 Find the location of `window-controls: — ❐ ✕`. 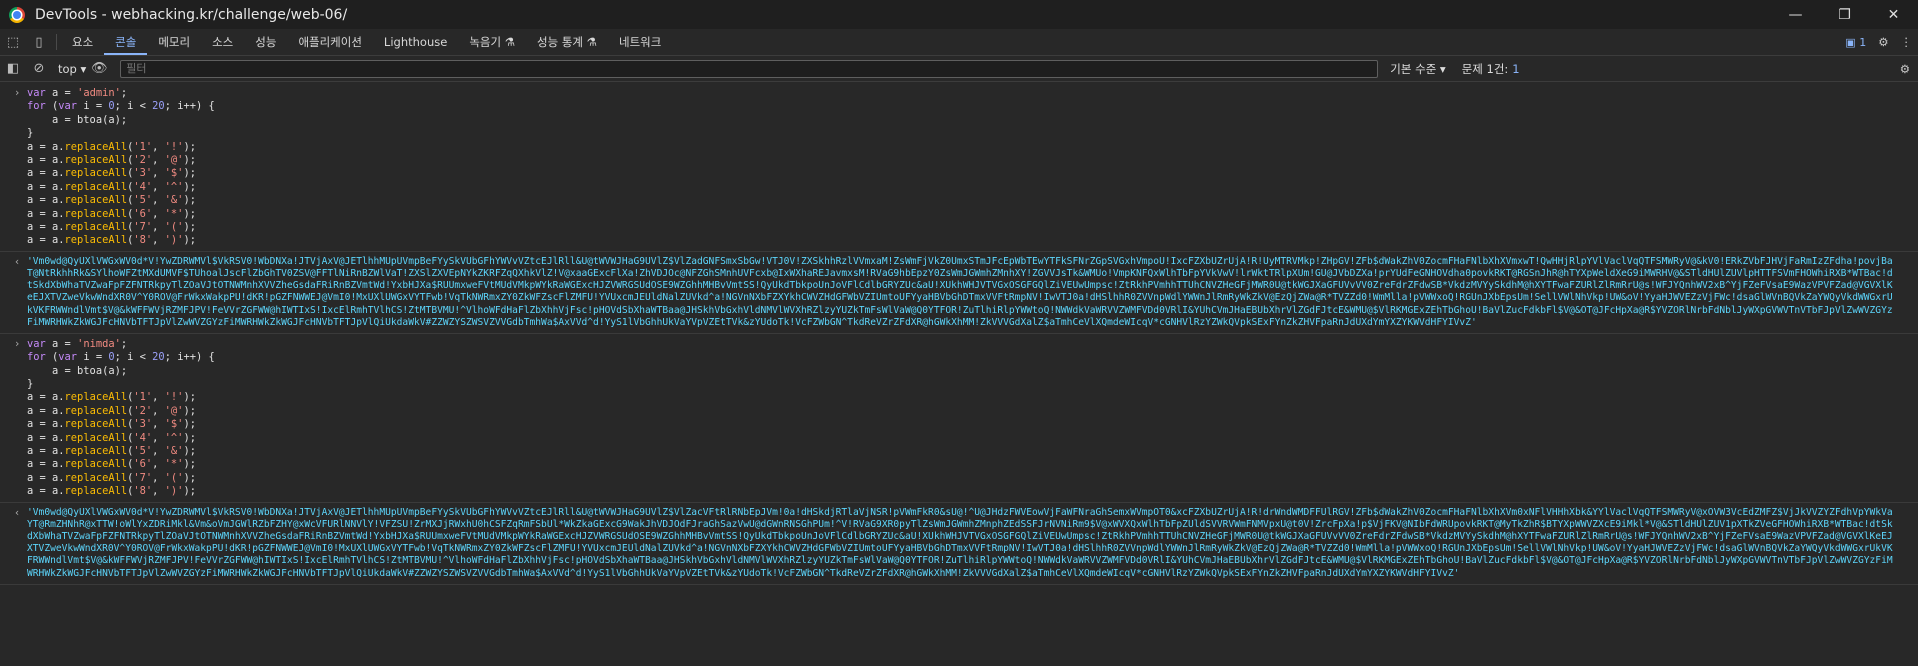

window-controls: — ❐ ✕ is located at coordinates (1844, 14).